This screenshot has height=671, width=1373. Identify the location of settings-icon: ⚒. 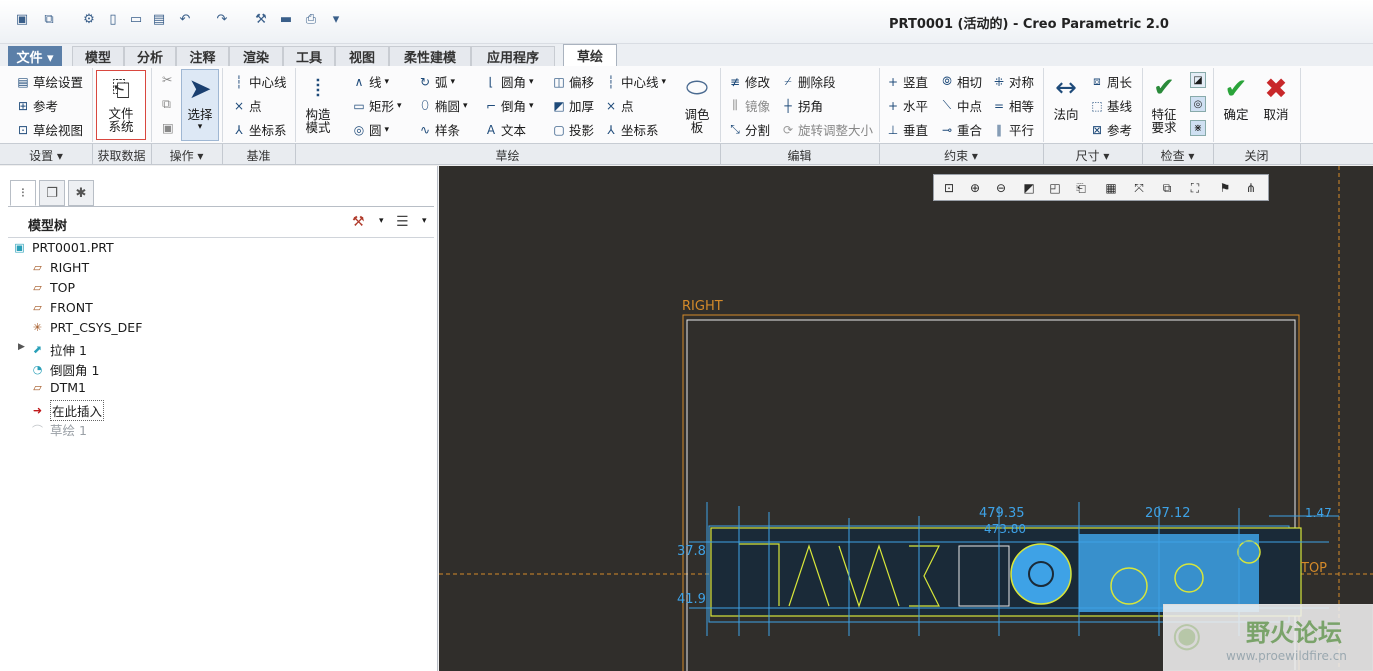
(261, 19).